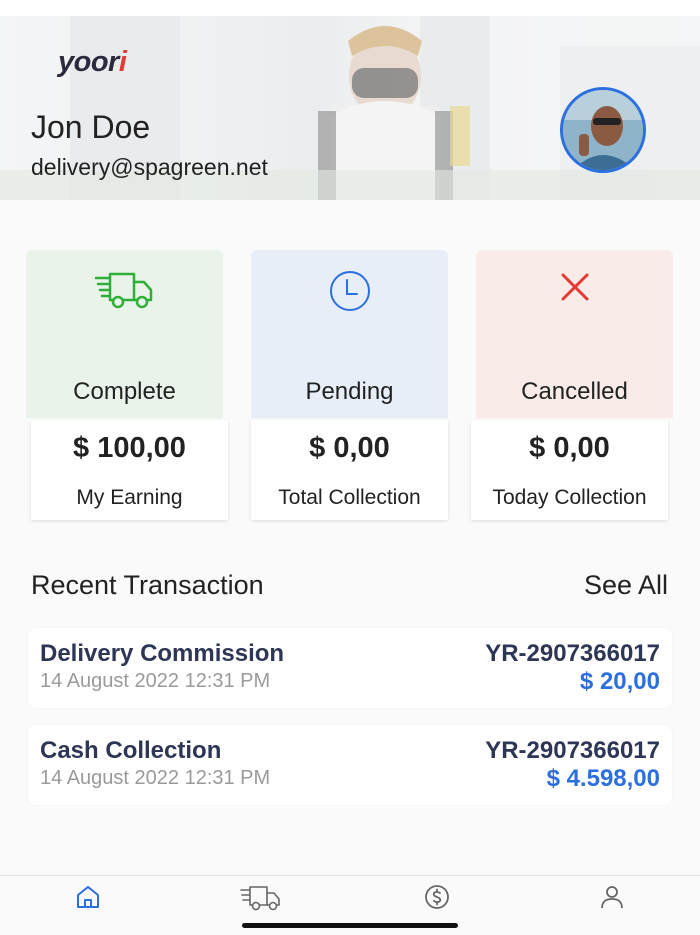 Image resolution: width=700 pixels, height=935 pixels. I want to click on stat-card-header: Pending, so click(349, 334).